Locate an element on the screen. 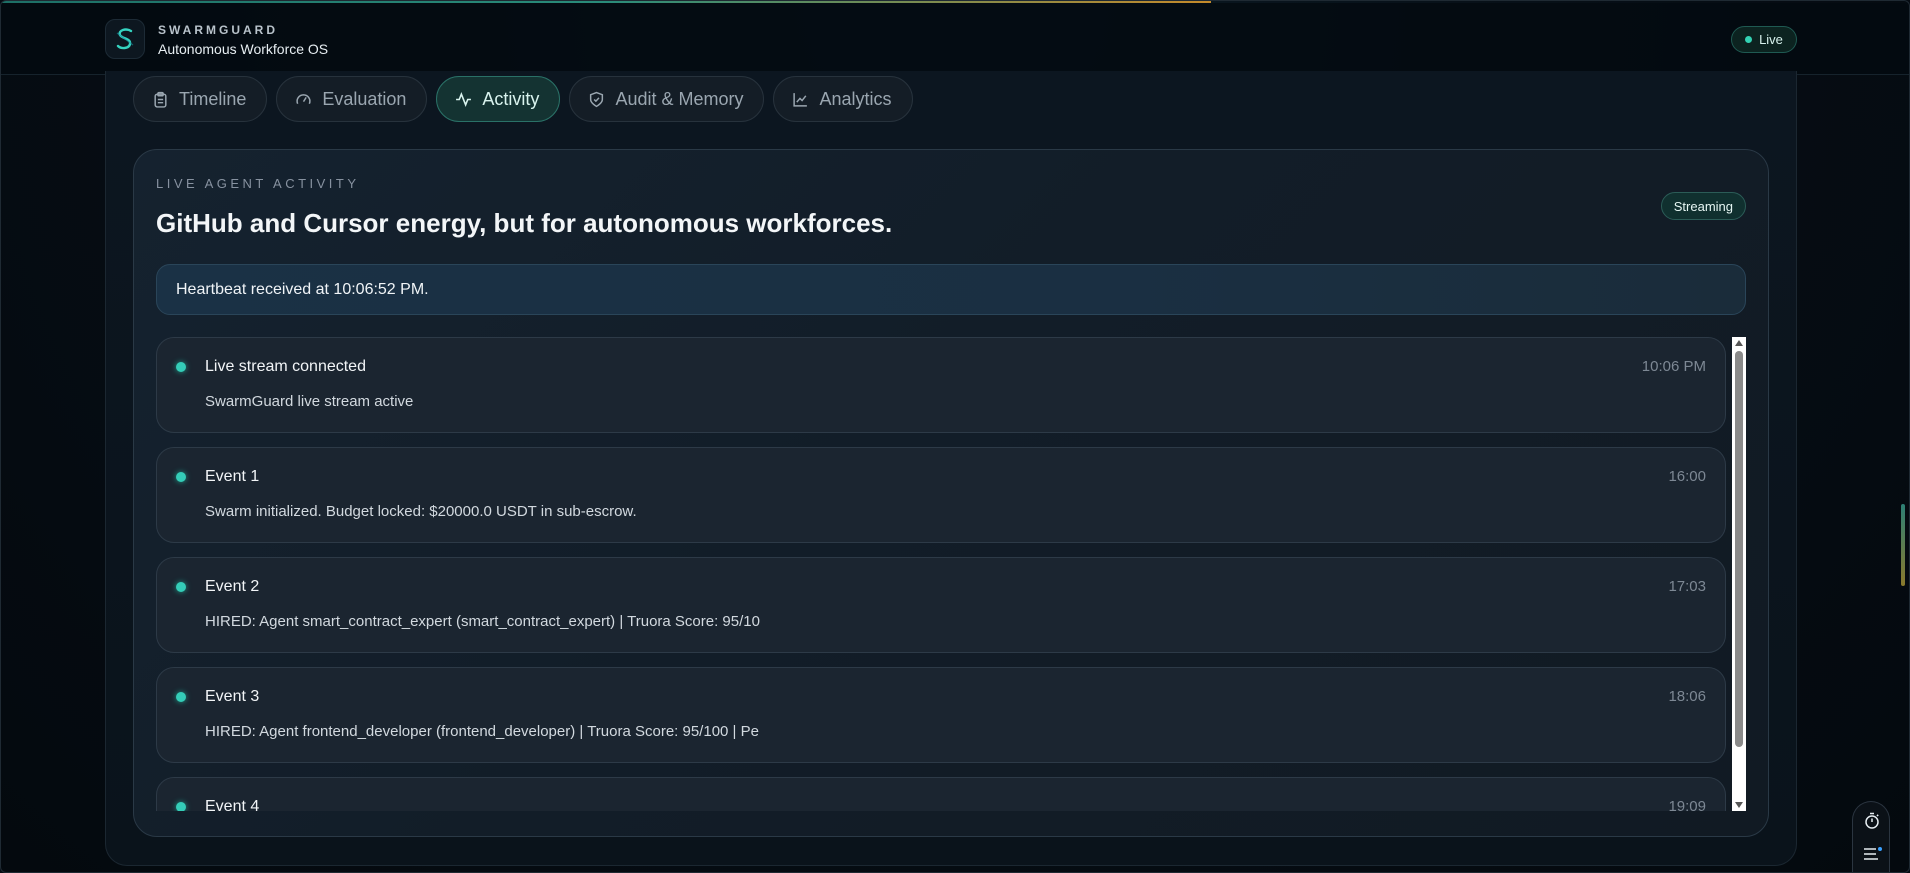  streaming-badge: Streaming is located at coordinates (1703, 206).